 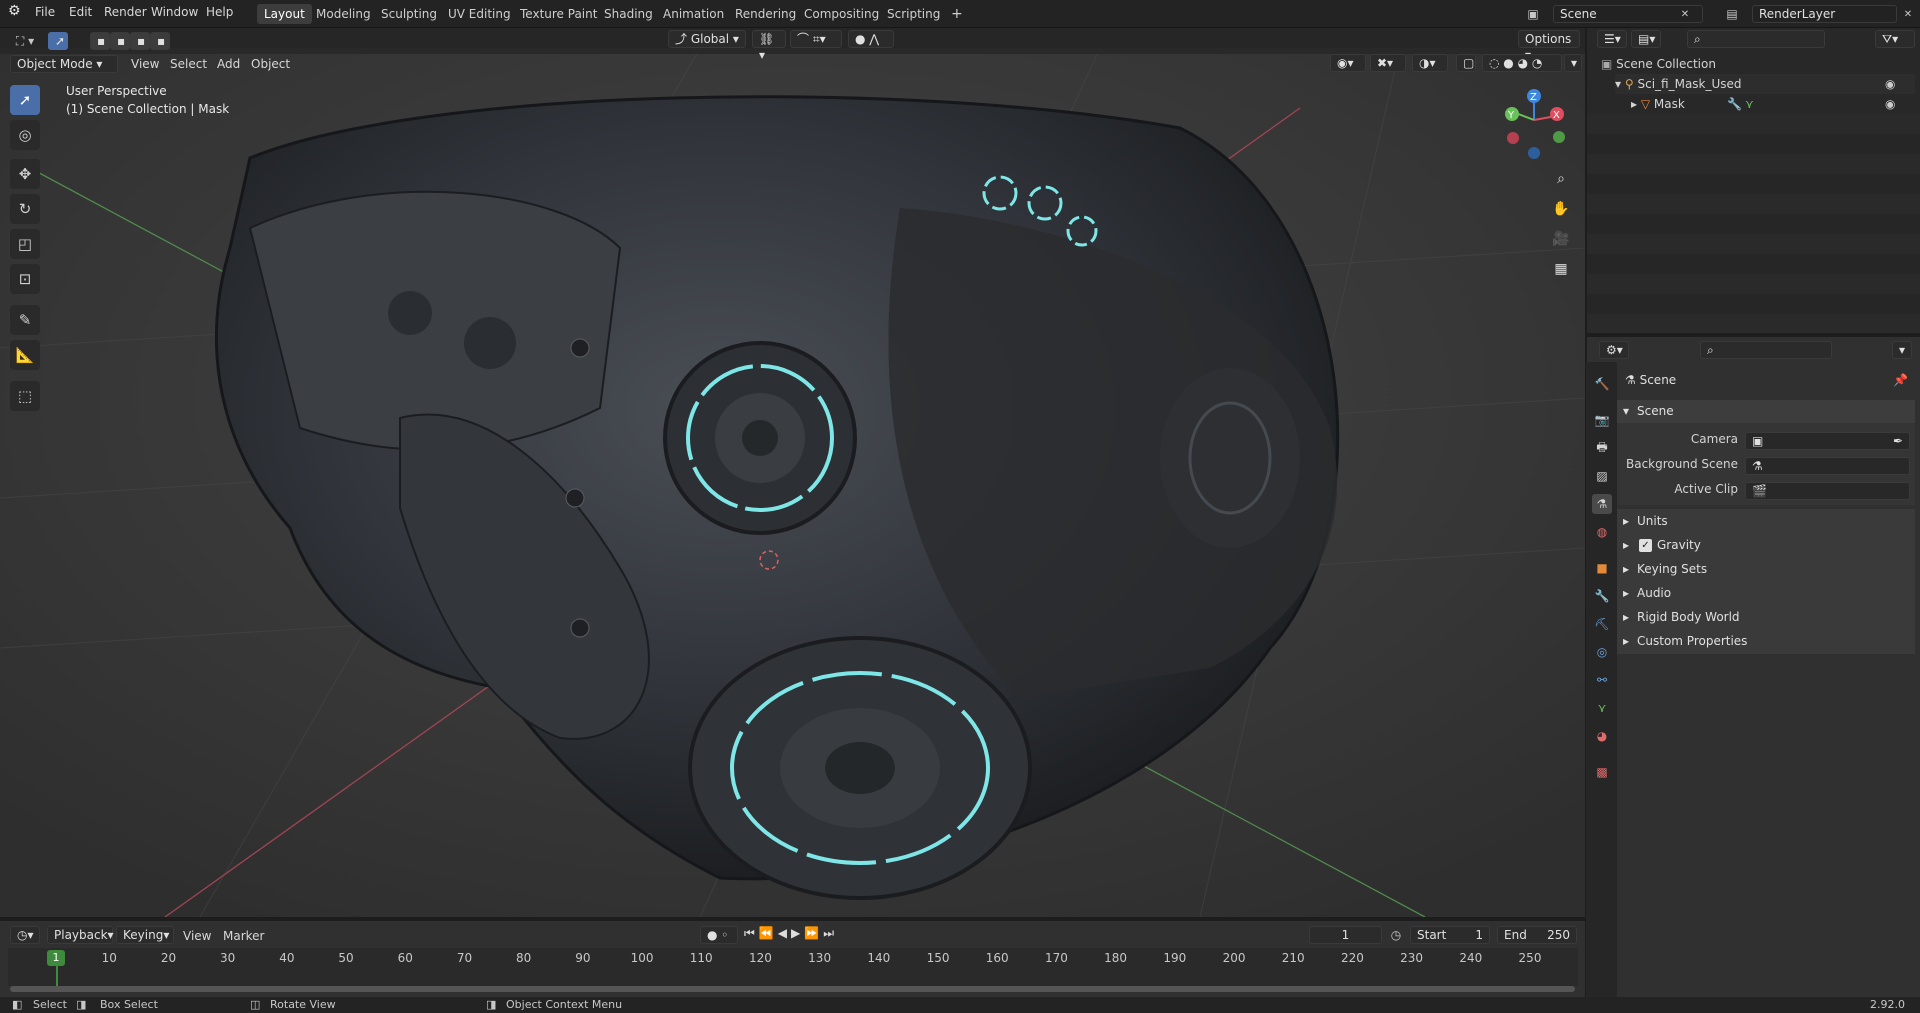 I want to click on timeline-editor-type-icon: ◷▾, so click(x=25, y=935).